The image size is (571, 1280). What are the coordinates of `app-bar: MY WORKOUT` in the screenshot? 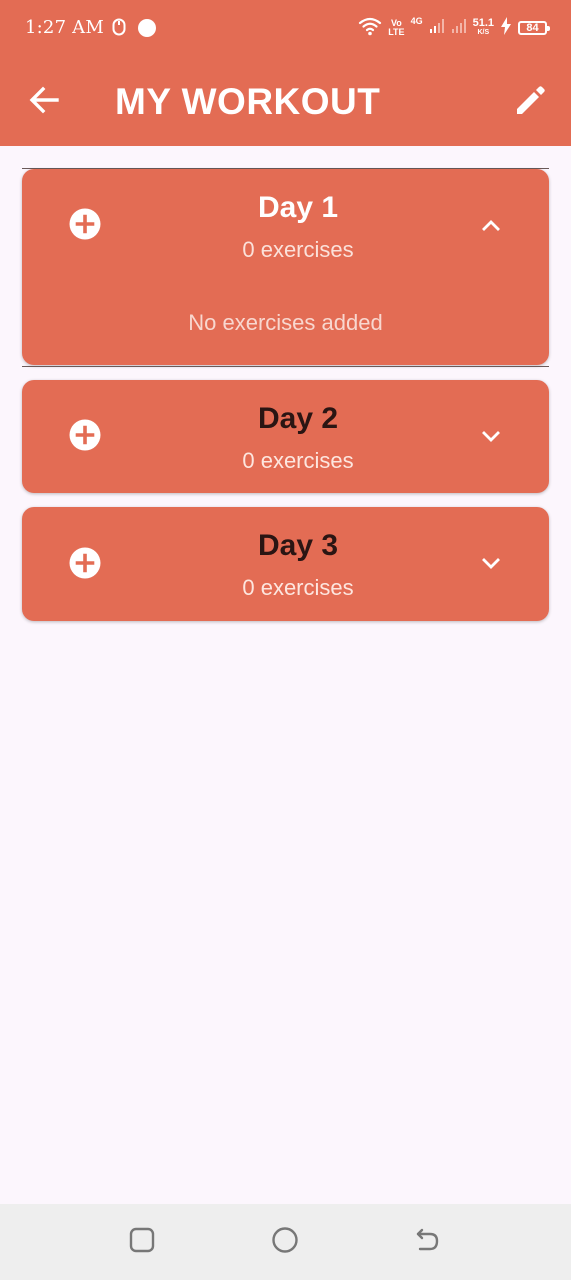 It's located at (285, 102).